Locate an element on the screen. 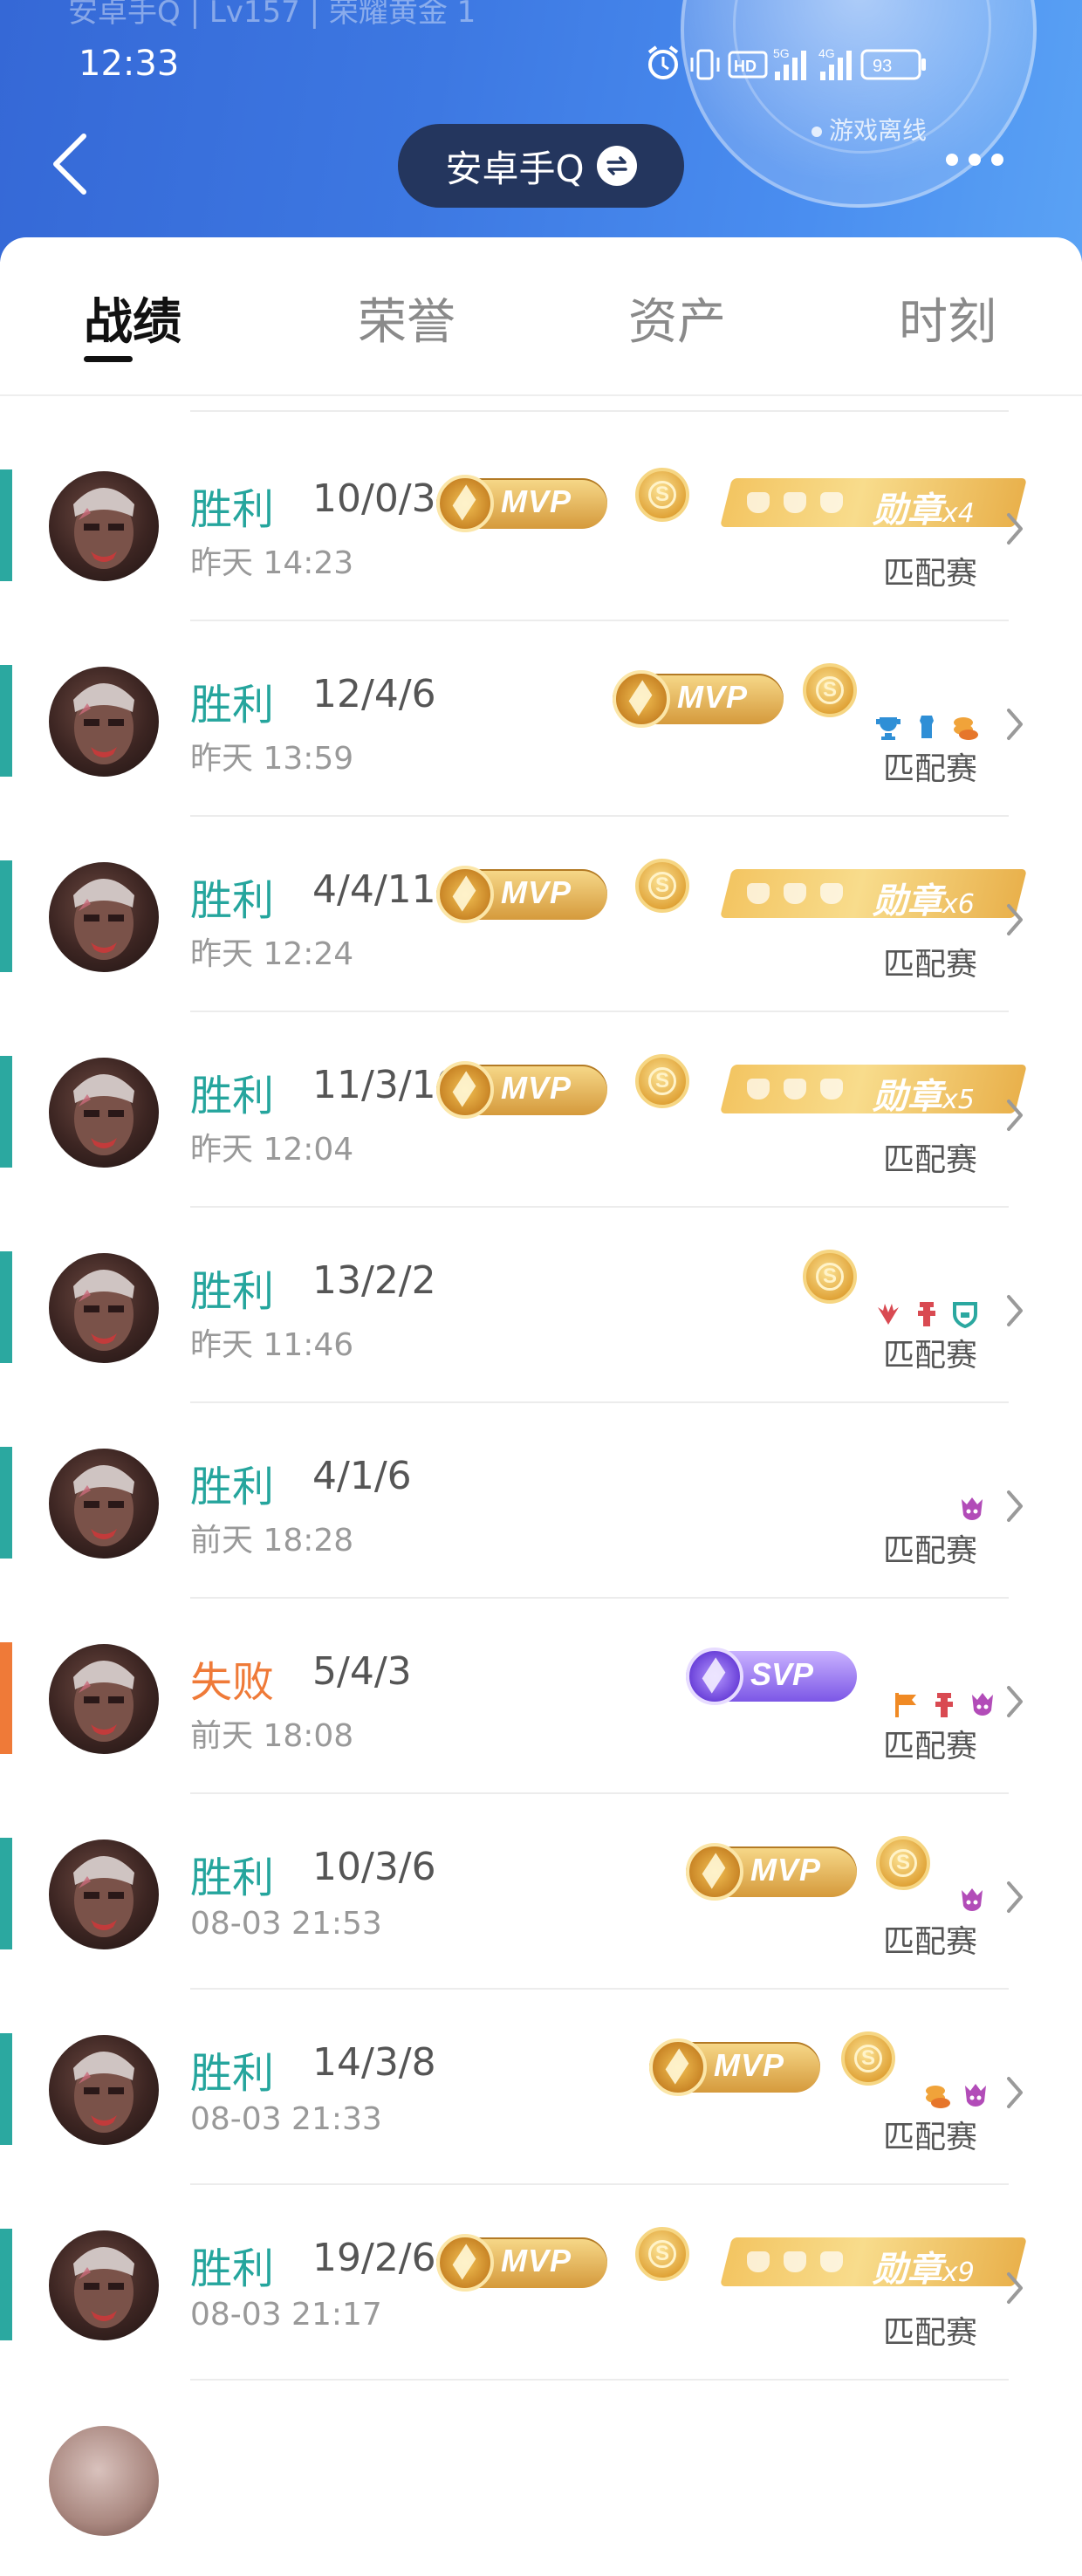 This screenshot has width=1082, height=2576. match-kda: 14/3/8 is located at coordinates (374, 2062).